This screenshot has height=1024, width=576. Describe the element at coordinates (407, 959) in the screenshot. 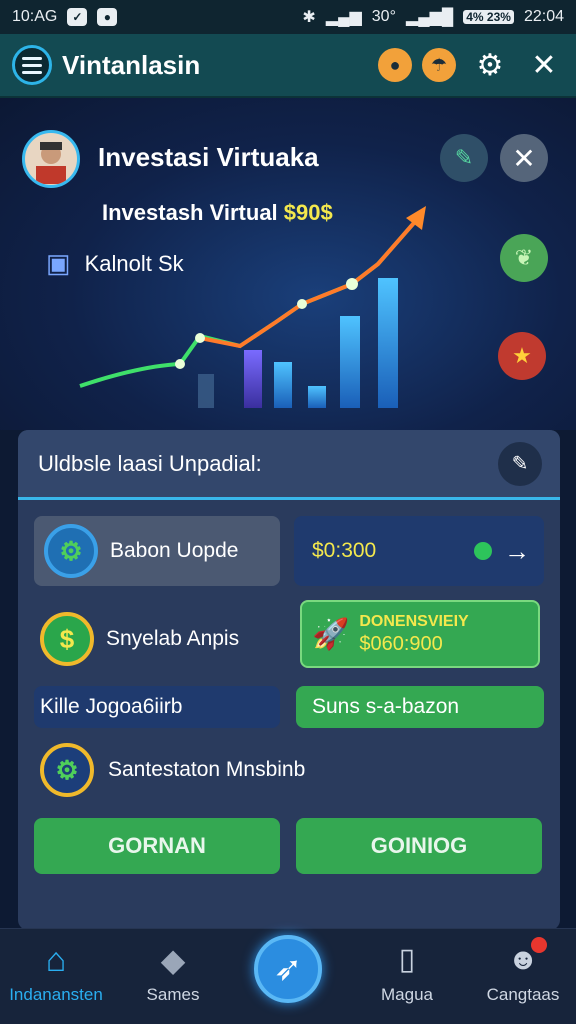

I see `phone-icon: ▯` at that location.